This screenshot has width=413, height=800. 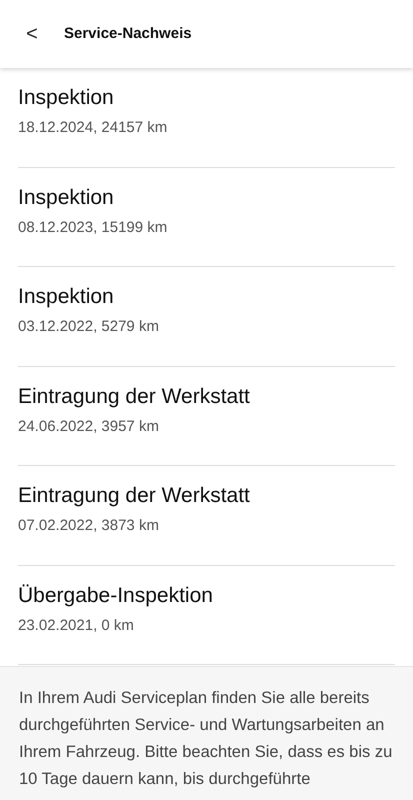 I want to click on service-entry: Inspektion 18.12.2024, 24157 km, so click(x=206, y=118).